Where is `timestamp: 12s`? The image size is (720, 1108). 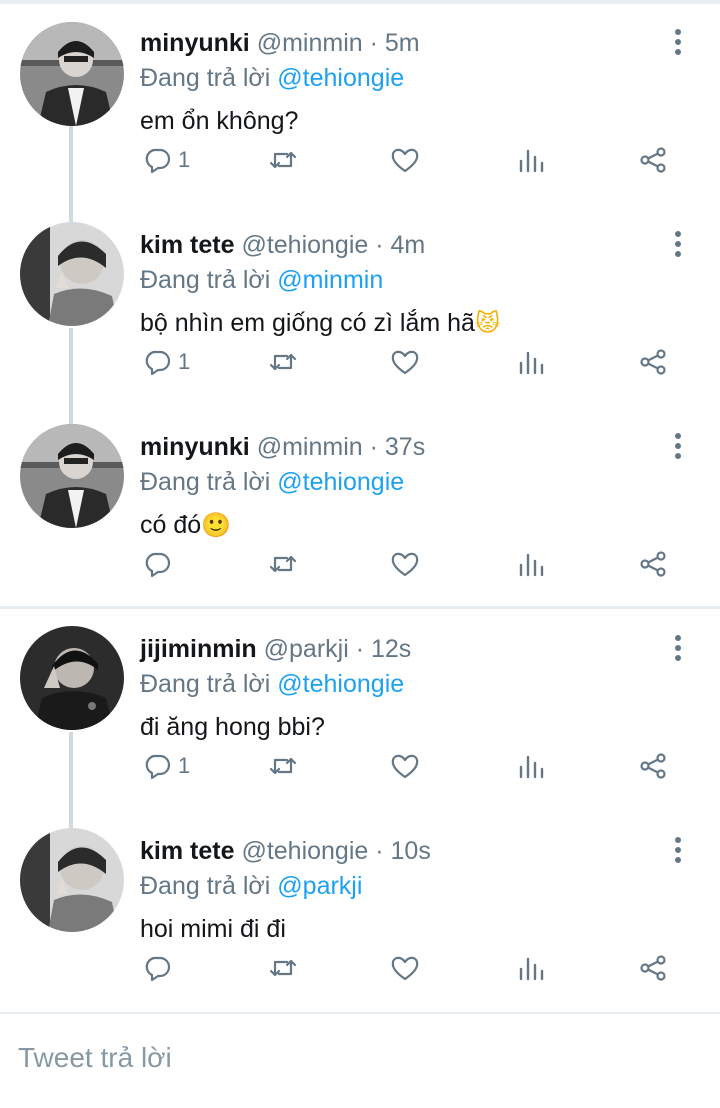 timestamp: 12s is located at coordinates (391, 649).